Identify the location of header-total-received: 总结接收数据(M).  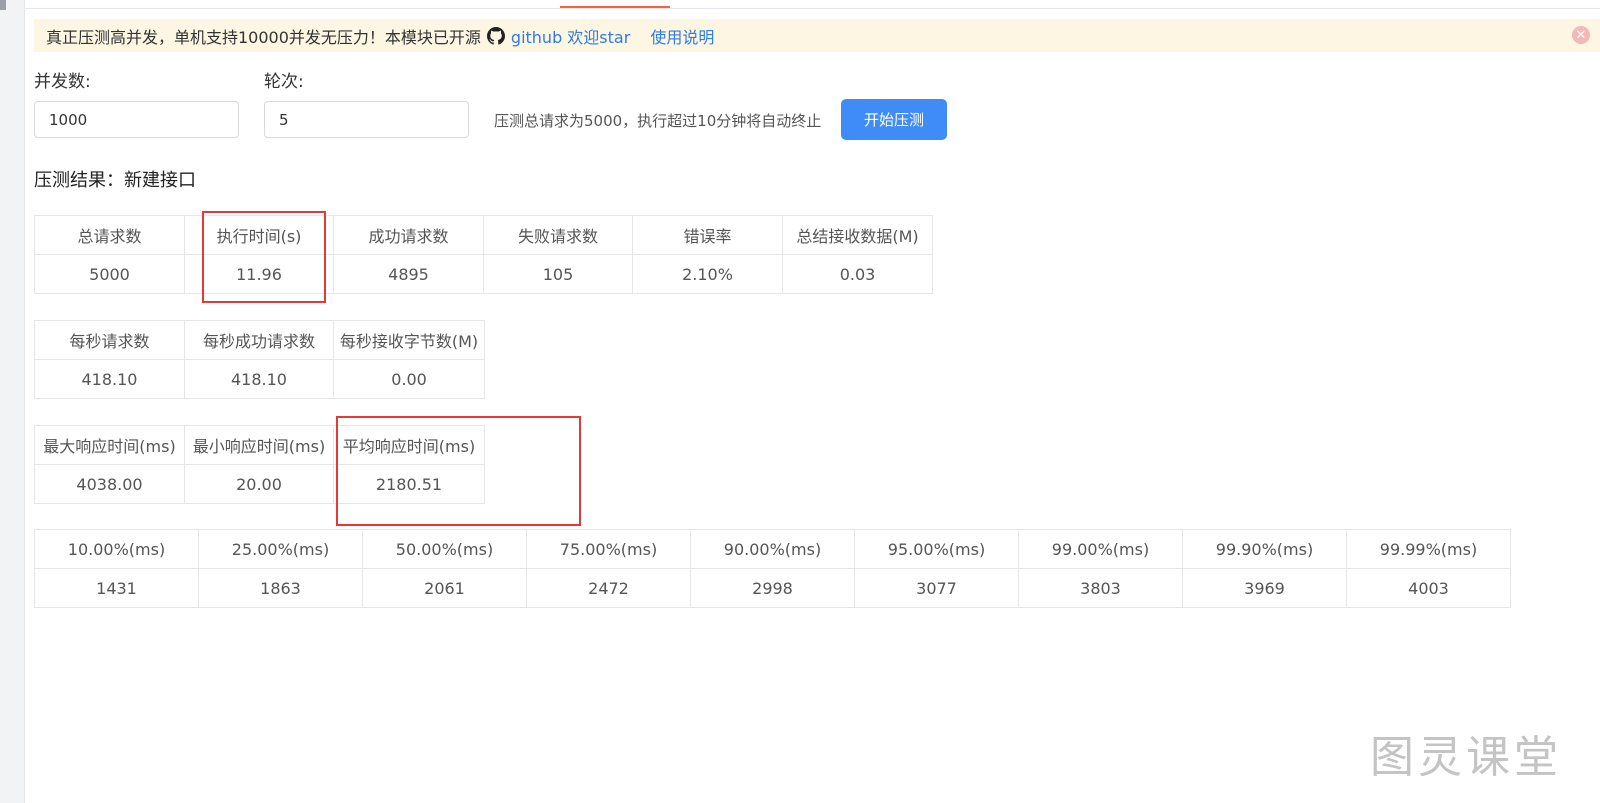
(857, 235).